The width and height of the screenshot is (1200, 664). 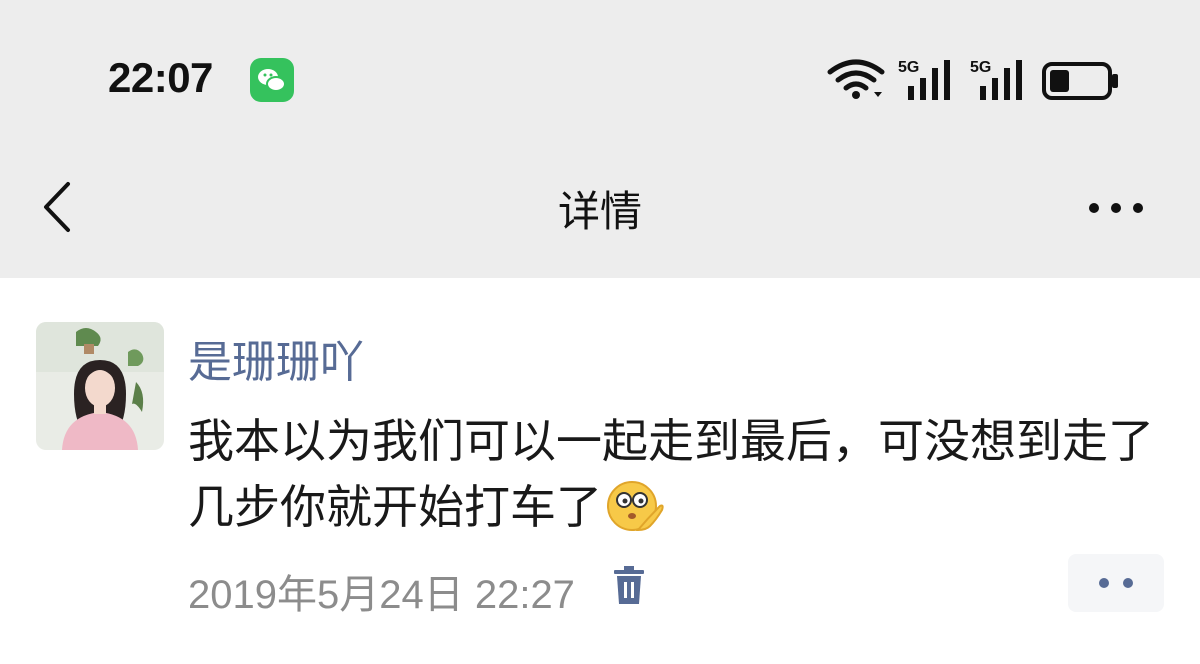 I want to click on trash-icon, so click(x=629, y=586).